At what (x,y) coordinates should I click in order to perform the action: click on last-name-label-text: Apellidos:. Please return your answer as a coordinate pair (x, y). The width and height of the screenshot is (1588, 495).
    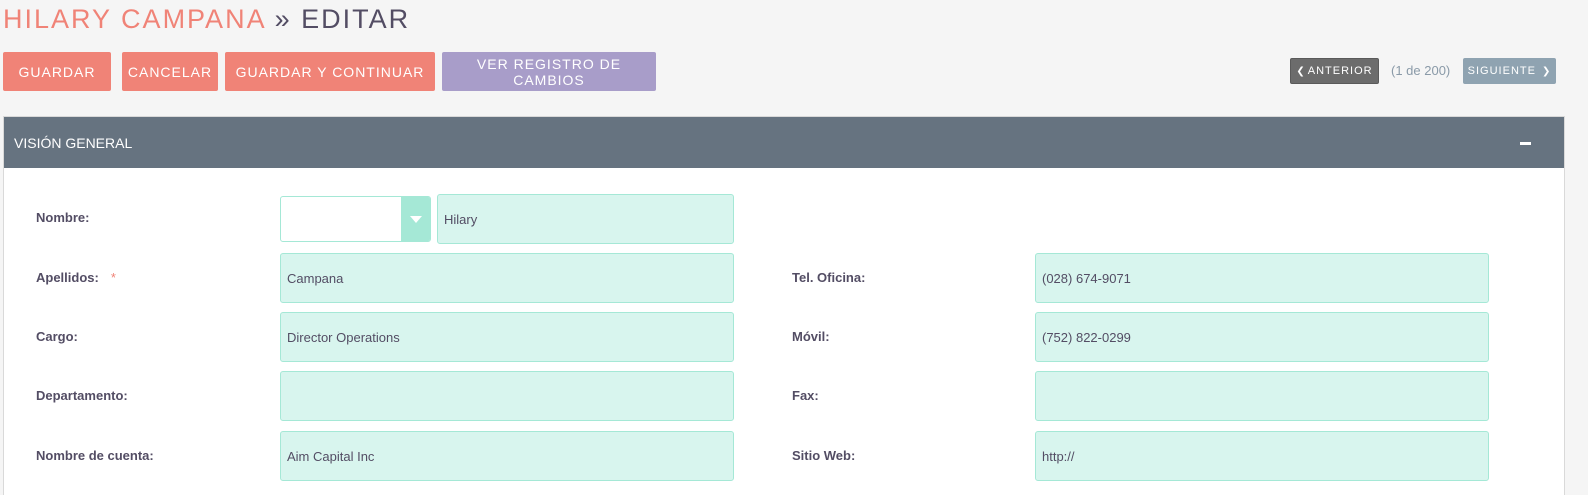
    Looking at the image, I should click on (67, 277).